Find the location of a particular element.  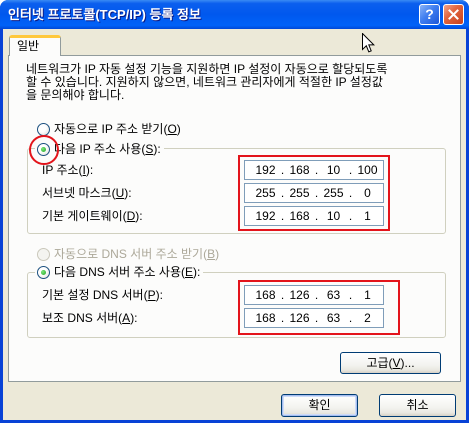

dns-settings-group is located at coordinates (236, 305).